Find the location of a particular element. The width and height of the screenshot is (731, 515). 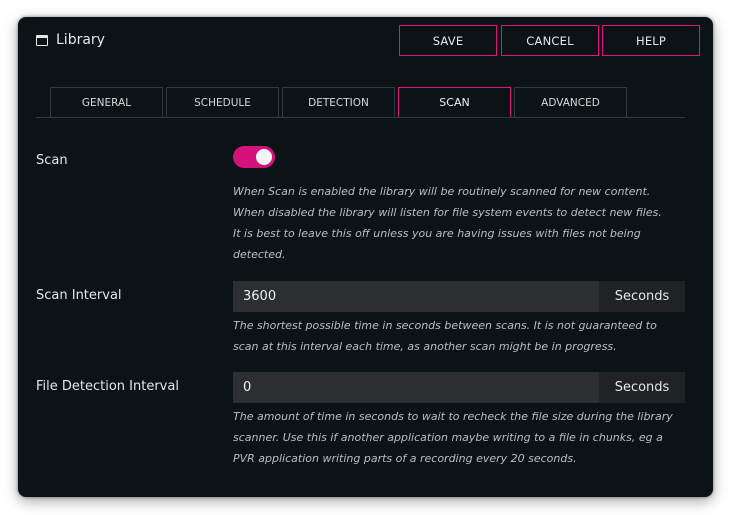

tab-schedule: SCHEDULE is located at coordinates (222, 102).